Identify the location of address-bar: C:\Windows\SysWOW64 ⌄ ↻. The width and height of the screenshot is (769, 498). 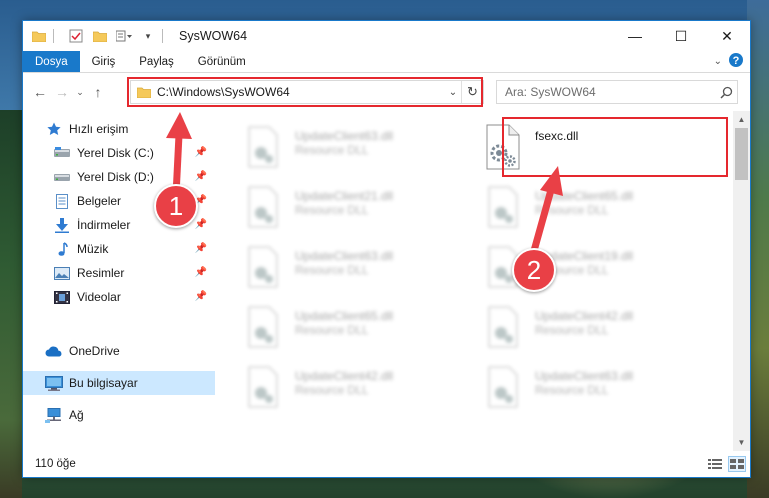
(307, 92).